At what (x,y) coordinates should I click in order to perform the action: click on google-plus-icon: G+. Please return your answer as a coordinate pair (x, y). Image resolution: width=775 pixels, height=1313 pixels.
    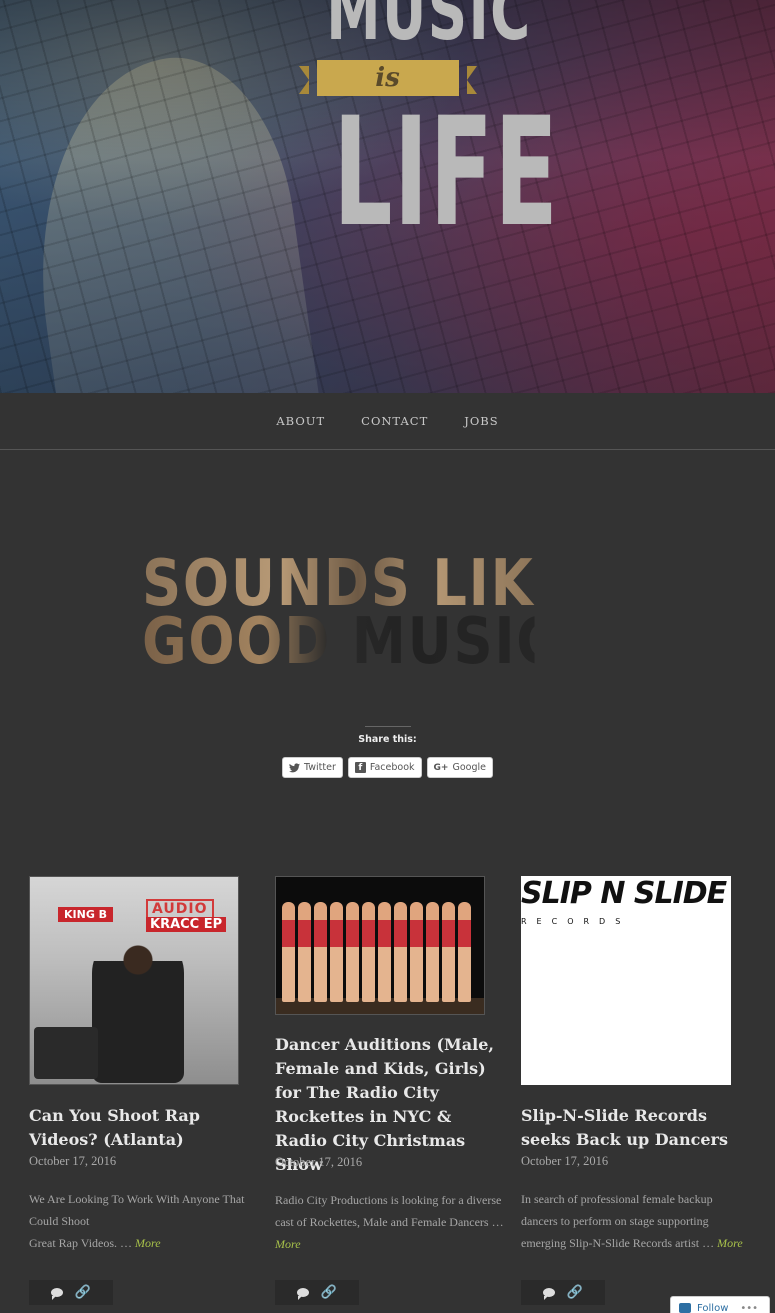
    Looking at the image, I should click on (441, 767).